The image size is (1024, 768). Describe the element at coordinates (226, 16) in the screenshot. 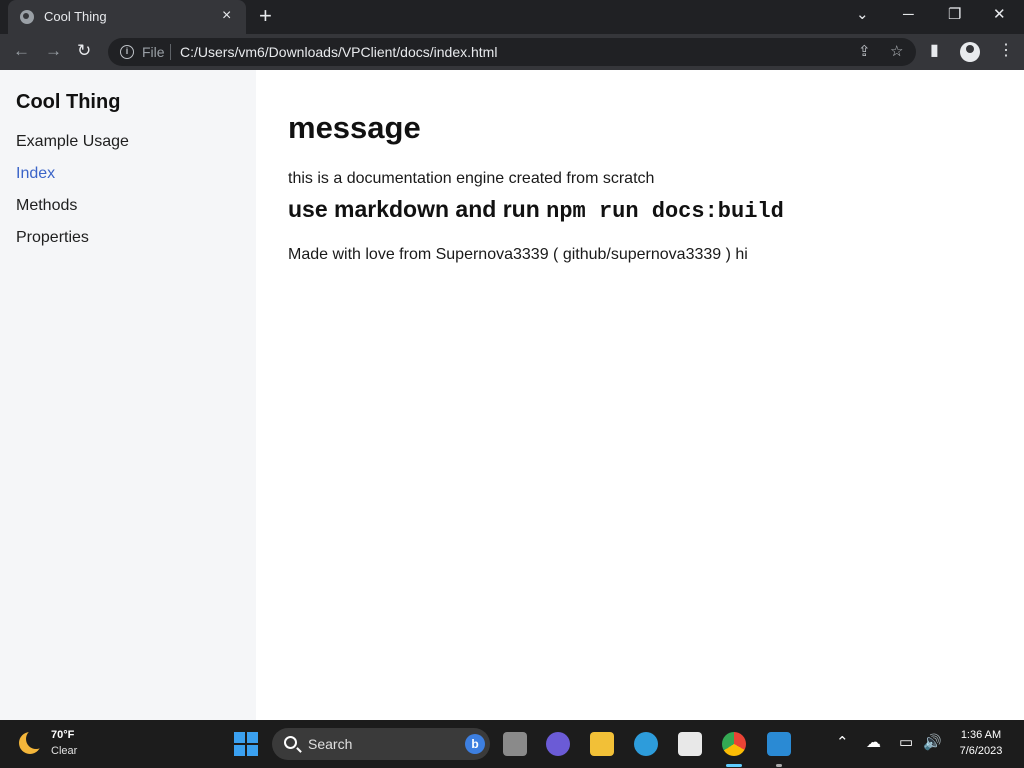

I see `close-tab-icon: ×` at that location.